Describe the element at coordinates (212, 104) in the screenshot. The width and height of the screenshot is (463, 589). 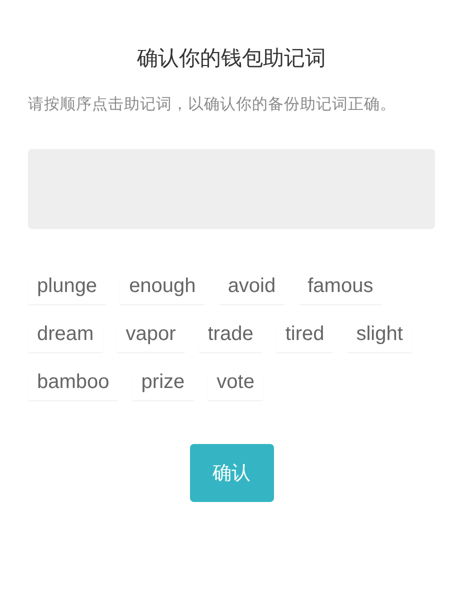
I see `instruction-text: 请按顺序点击助记词，以确认你的备份助记词正确。` at that location.